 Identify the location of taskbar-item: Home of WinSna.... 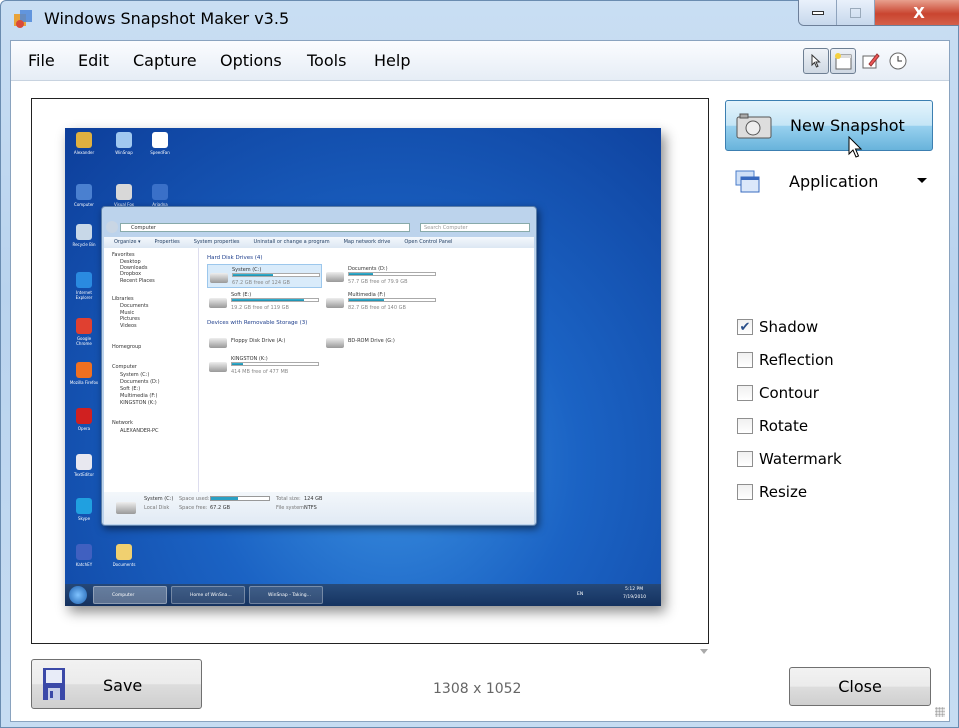
(208, 595).